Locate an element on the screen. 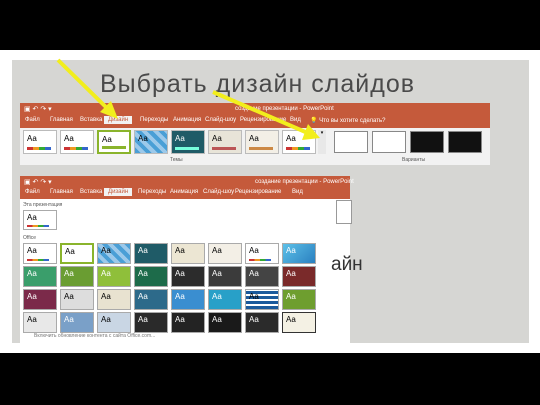 The image size is (540, 405). annotation-arrows is located at coordinates (188, 99).